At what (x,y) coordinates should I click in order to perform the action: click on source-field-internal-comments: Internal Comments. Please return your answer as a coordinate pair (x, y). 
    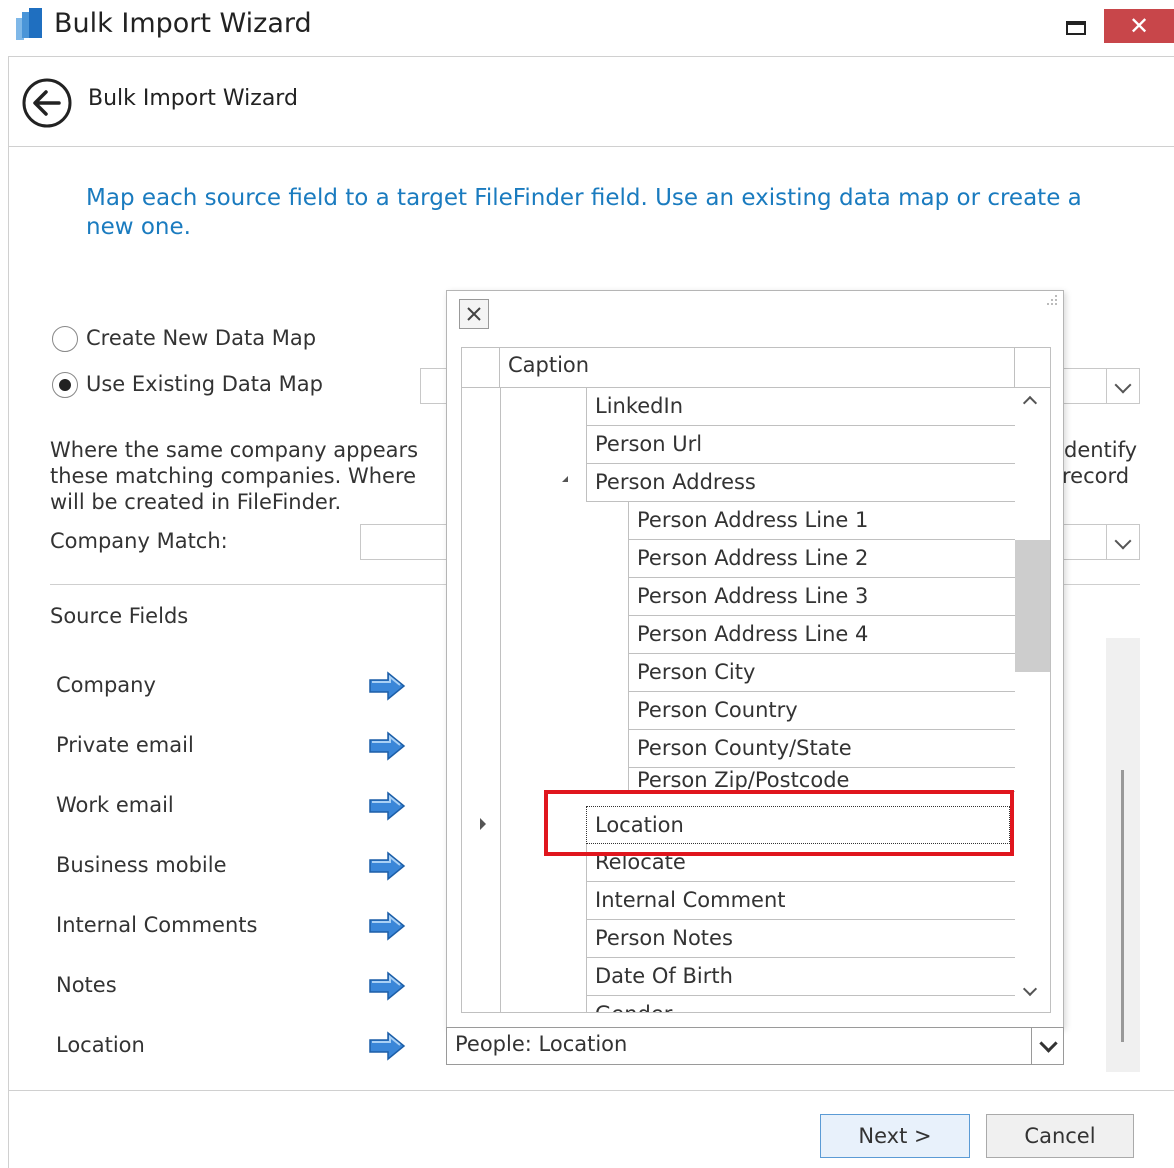
    Looking at the image, I should click on (157, 925).